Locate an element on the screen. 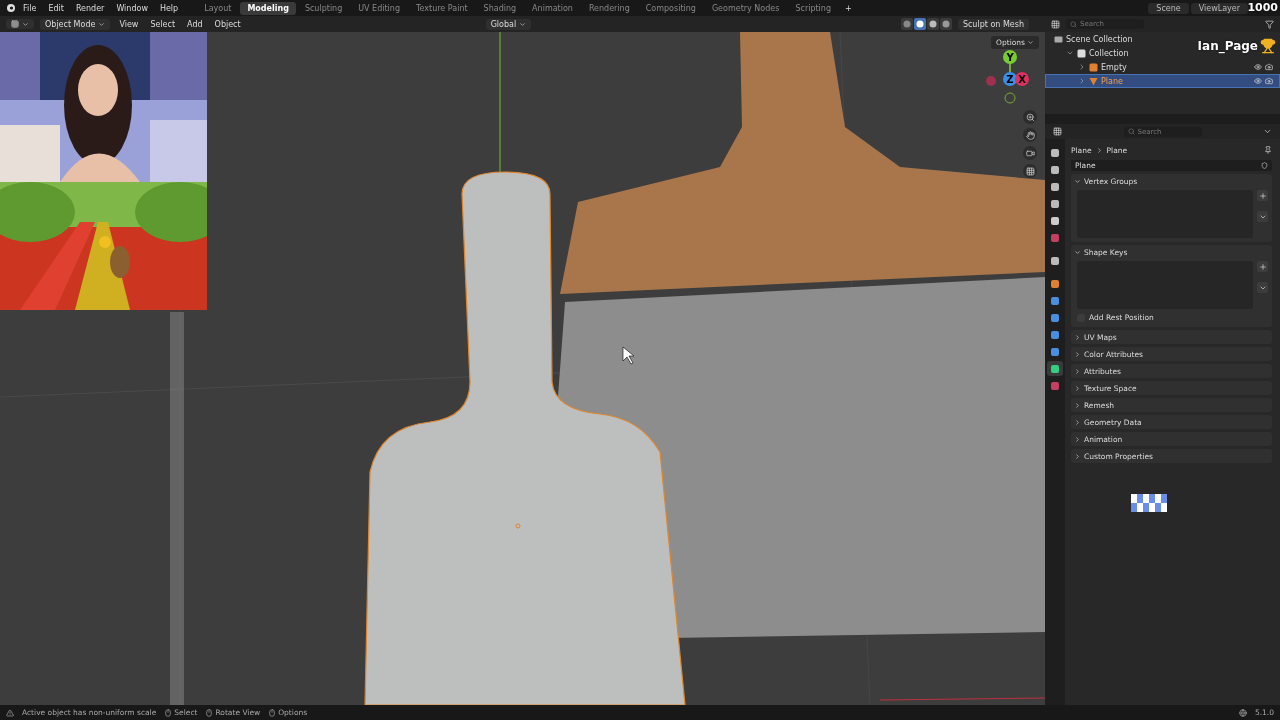  checker-icon is located at coordinates (1149, 503).